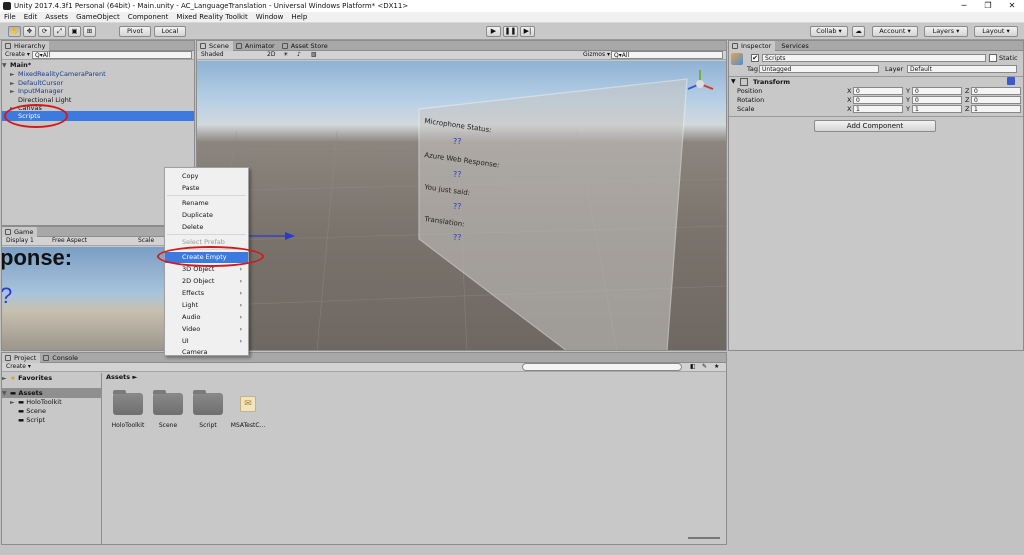 This screenshot has width=1024, height=555. What do you see at coordinates (206, 281) in the screenshot?
I see `context-menu-item: 2D Object ›` at bounding box center [206, 281].